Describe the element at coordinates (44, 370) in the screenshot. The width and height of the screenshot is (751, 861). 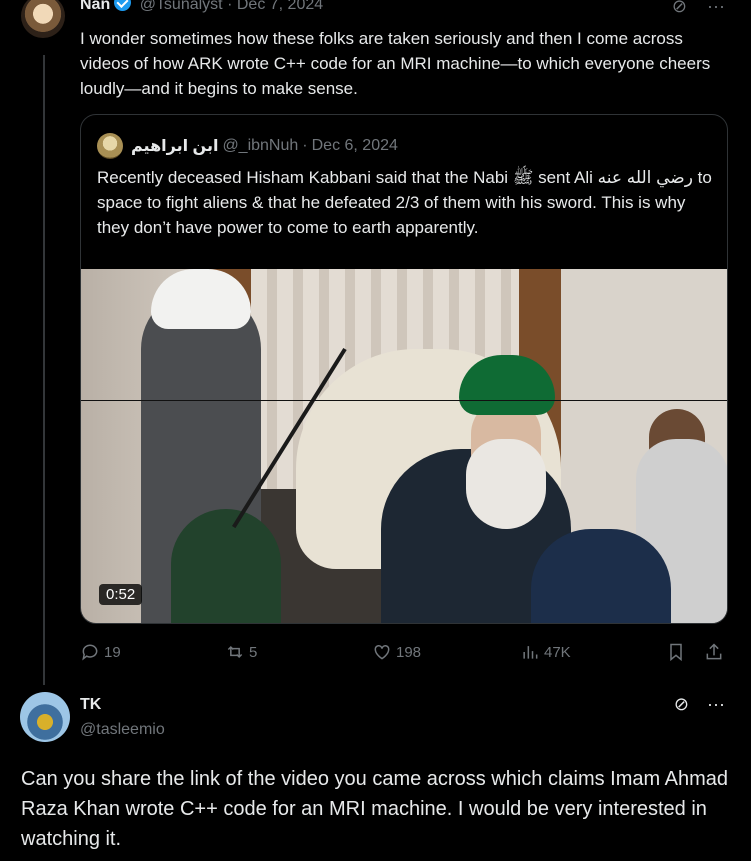
I see `thread-connector-line` at that location.